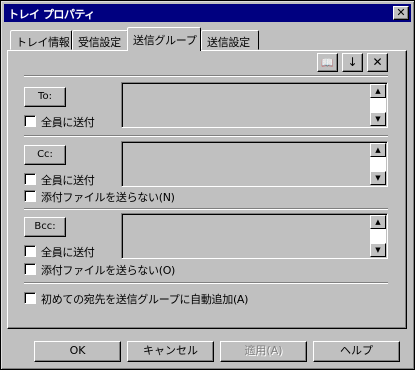  I want to click on delete-button: ✕, so click(377, 62).